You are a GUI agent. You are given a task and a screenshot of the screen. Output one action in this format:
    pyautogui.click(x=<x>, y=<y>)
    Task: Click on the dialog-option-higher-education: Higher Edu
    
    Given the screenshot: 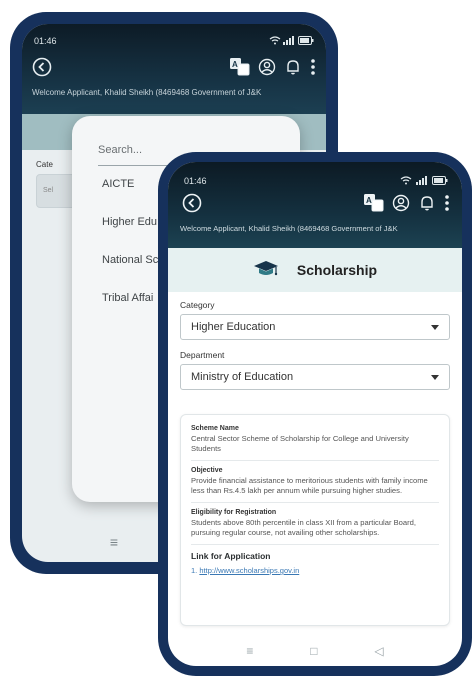 What is the action you would take?
    pyautogui.click(x=129, y=222)
    